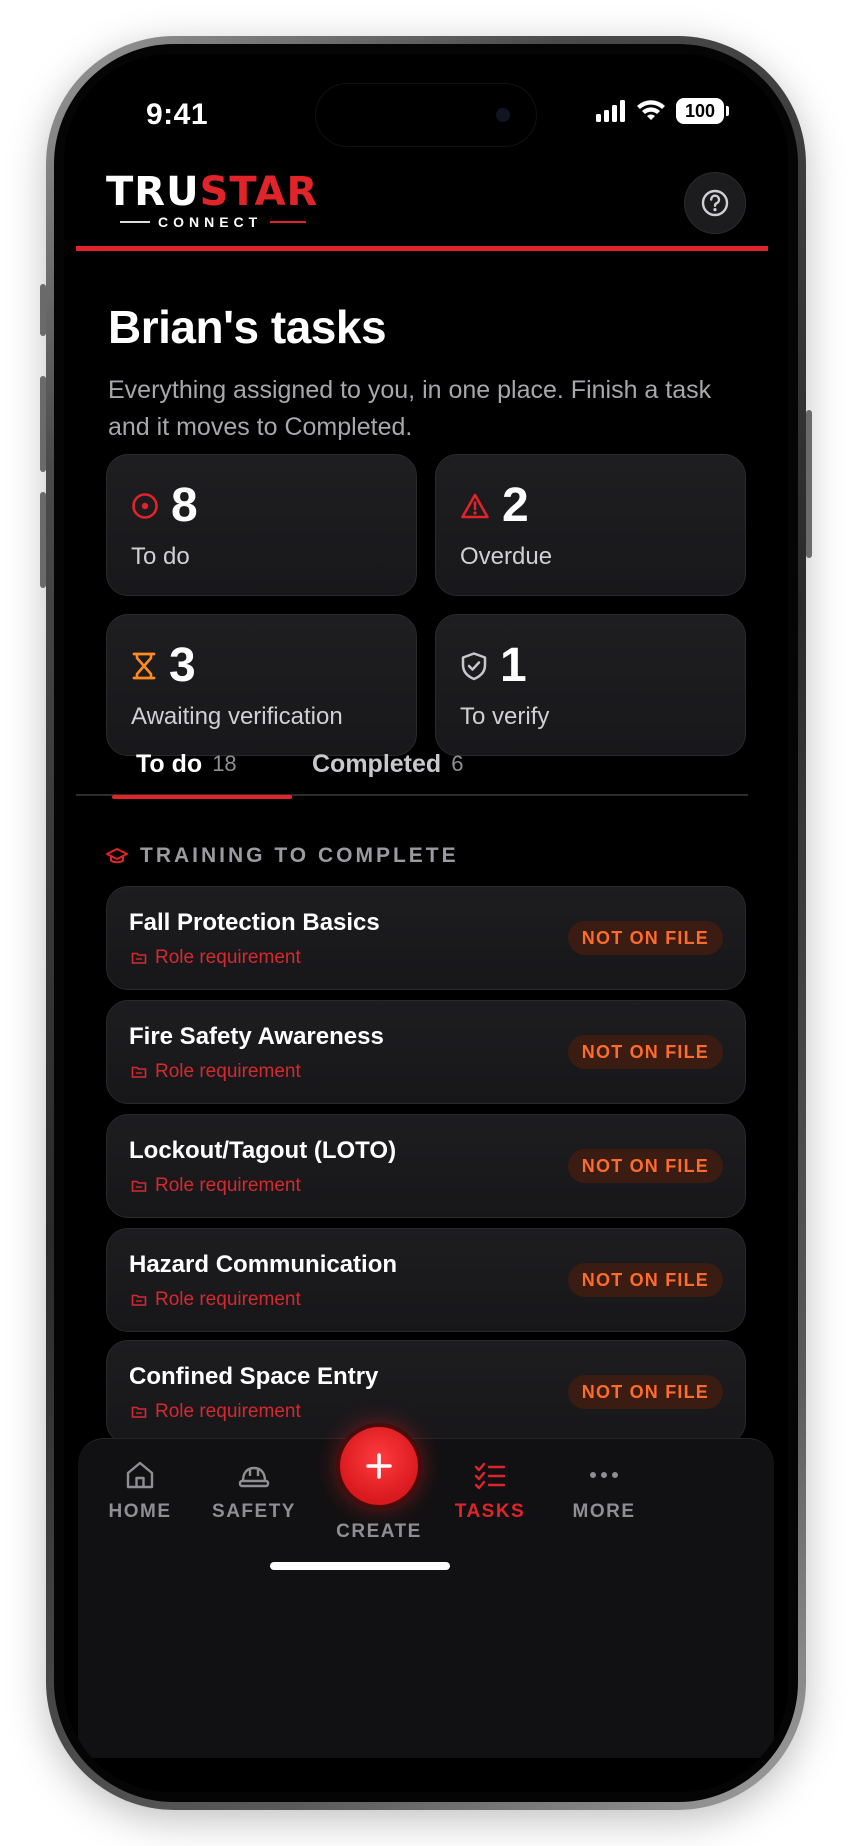  Describe the element at coordinates (379, 1531) in the screenshot. I see `create-label: CREATE` at that location.